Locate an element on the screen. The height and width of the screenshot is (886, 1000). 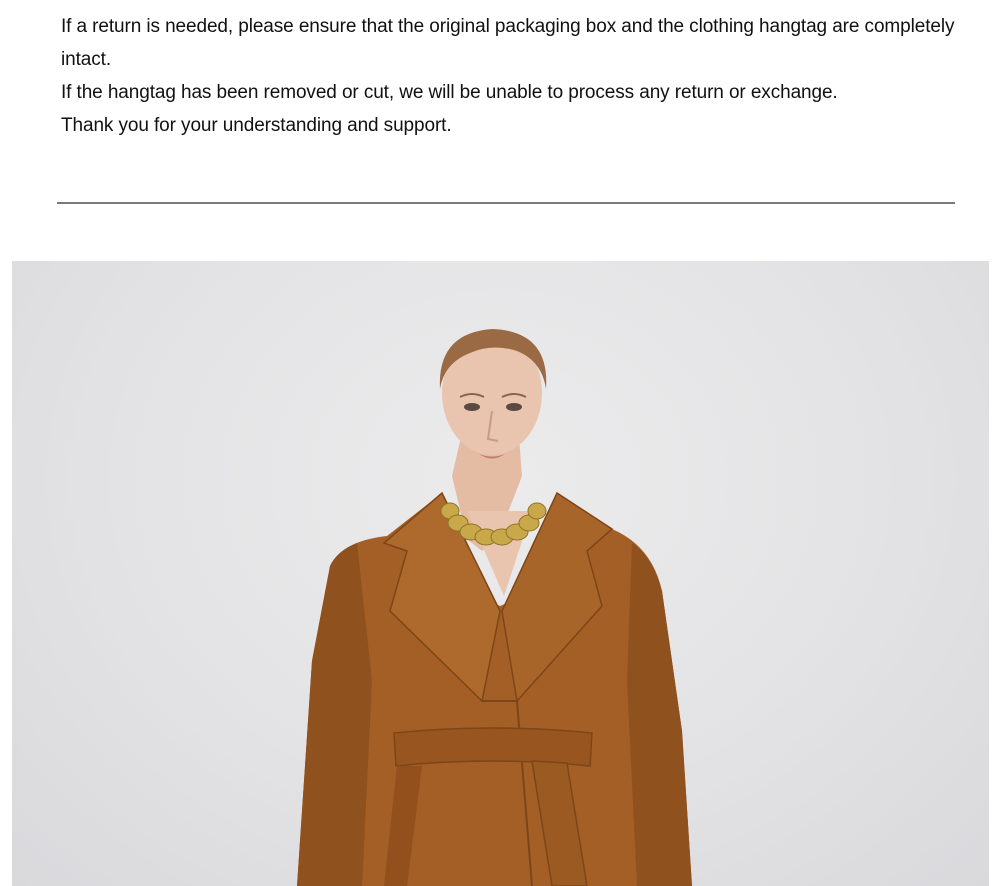
section-divider is located at coordinates (506, 203).